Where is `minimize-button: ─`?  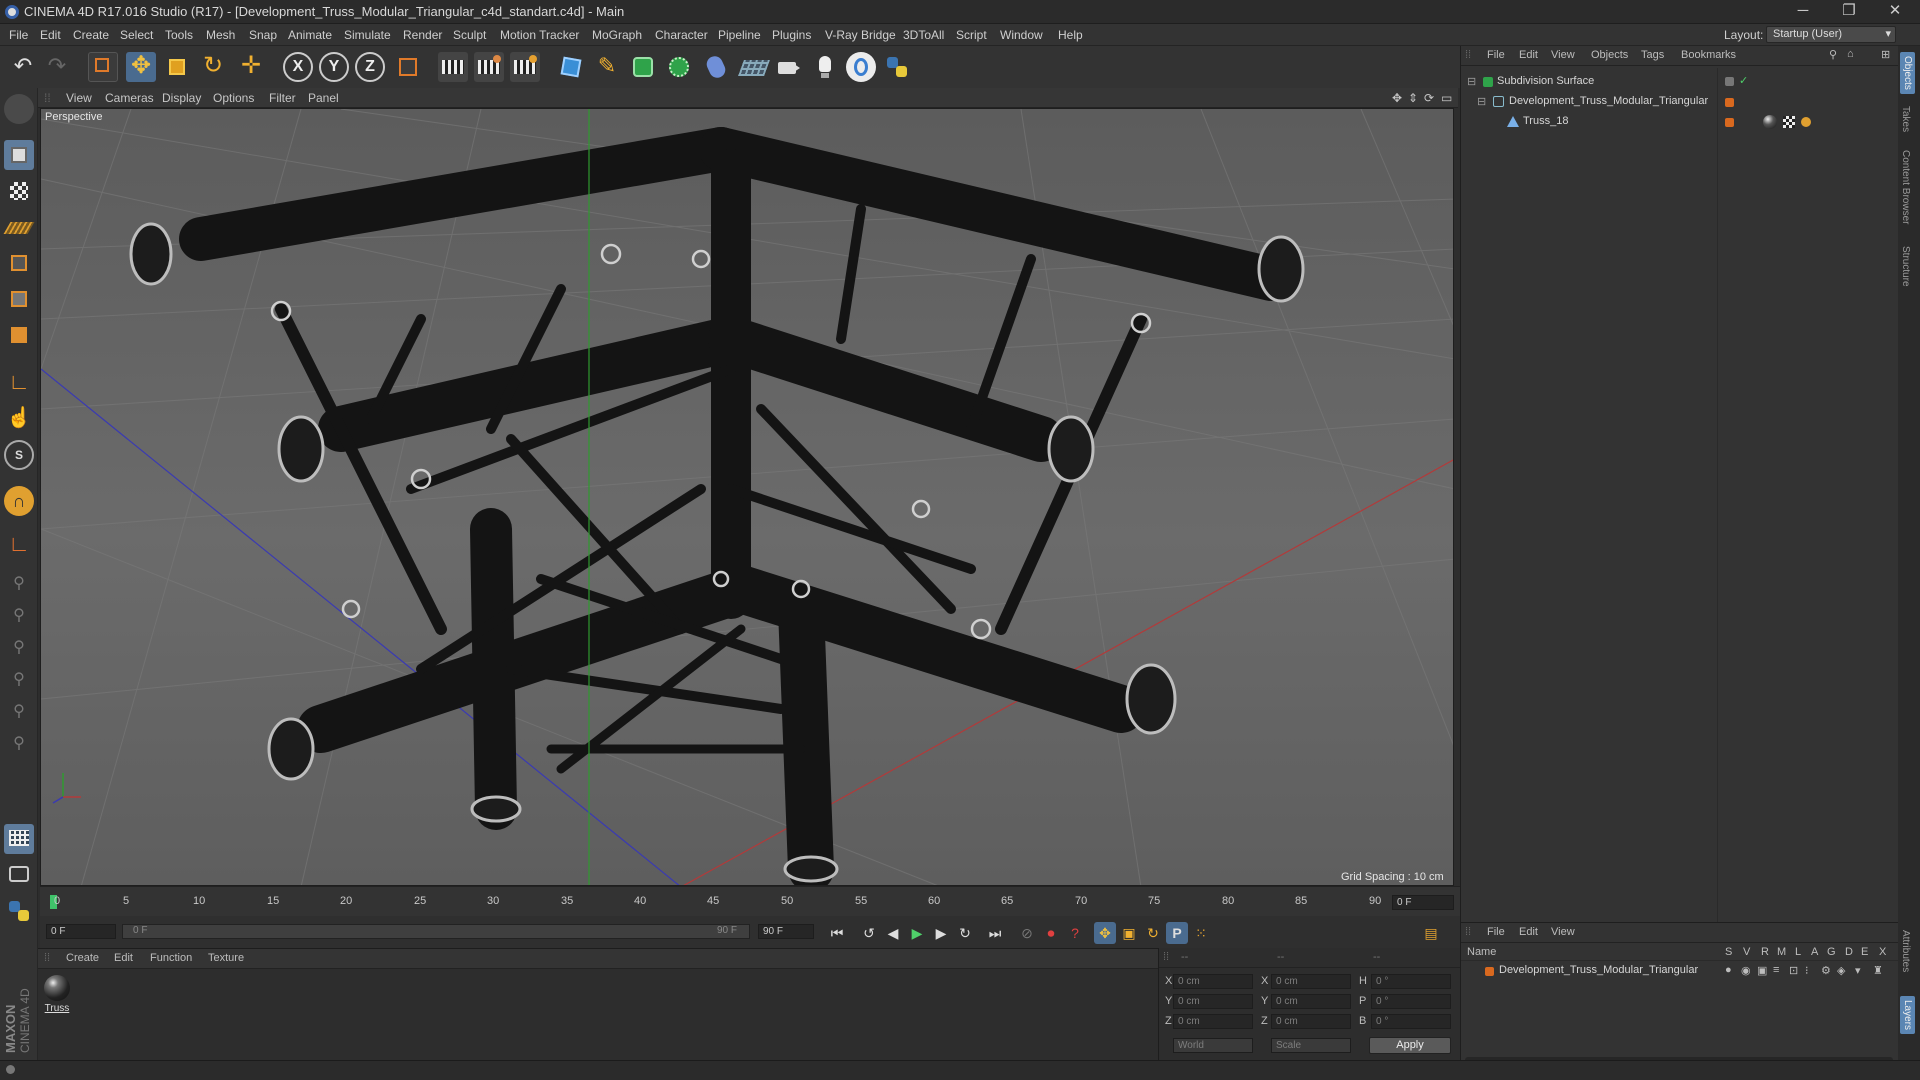 minimize-button: ─ is located at coordinates (1803, 12).